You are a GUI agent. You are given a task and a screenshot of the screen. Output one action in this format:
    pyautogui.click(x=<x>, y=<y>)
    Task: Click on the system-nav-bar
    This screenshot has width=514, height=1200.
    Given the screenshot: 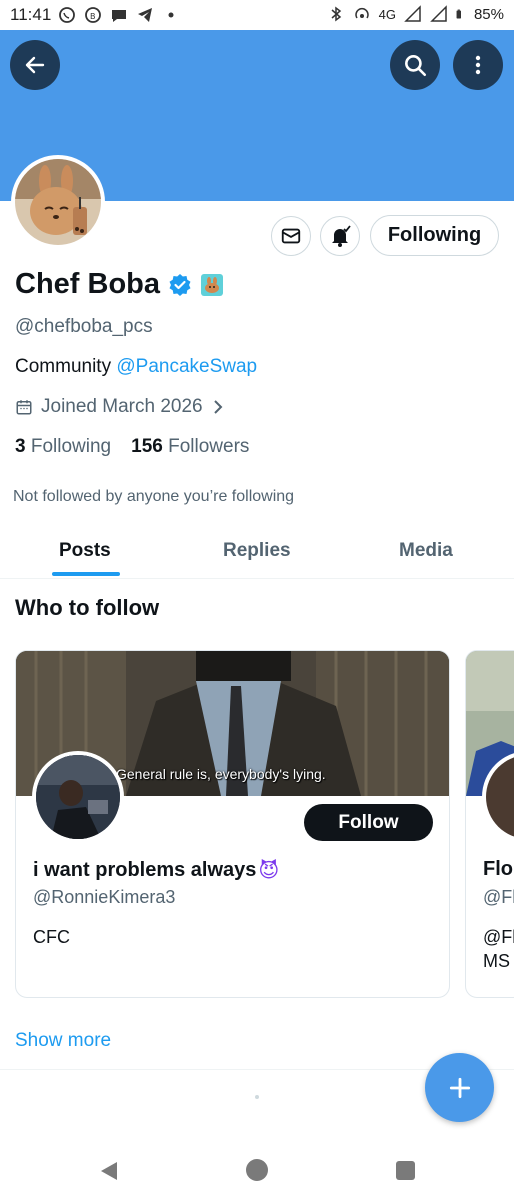 What is the action you would take?
    pyautogui.click(x=257, y=1170)
    